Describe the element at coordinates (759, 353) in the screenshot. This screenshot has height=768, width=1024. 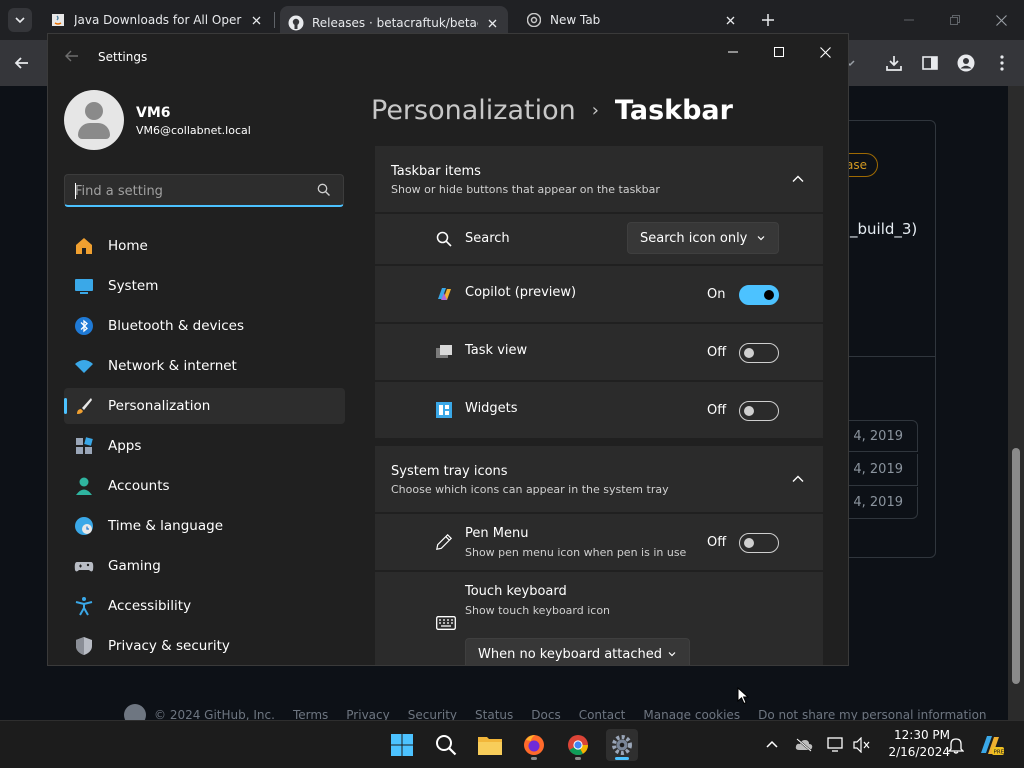
I see `task-view-toggle` at that location.